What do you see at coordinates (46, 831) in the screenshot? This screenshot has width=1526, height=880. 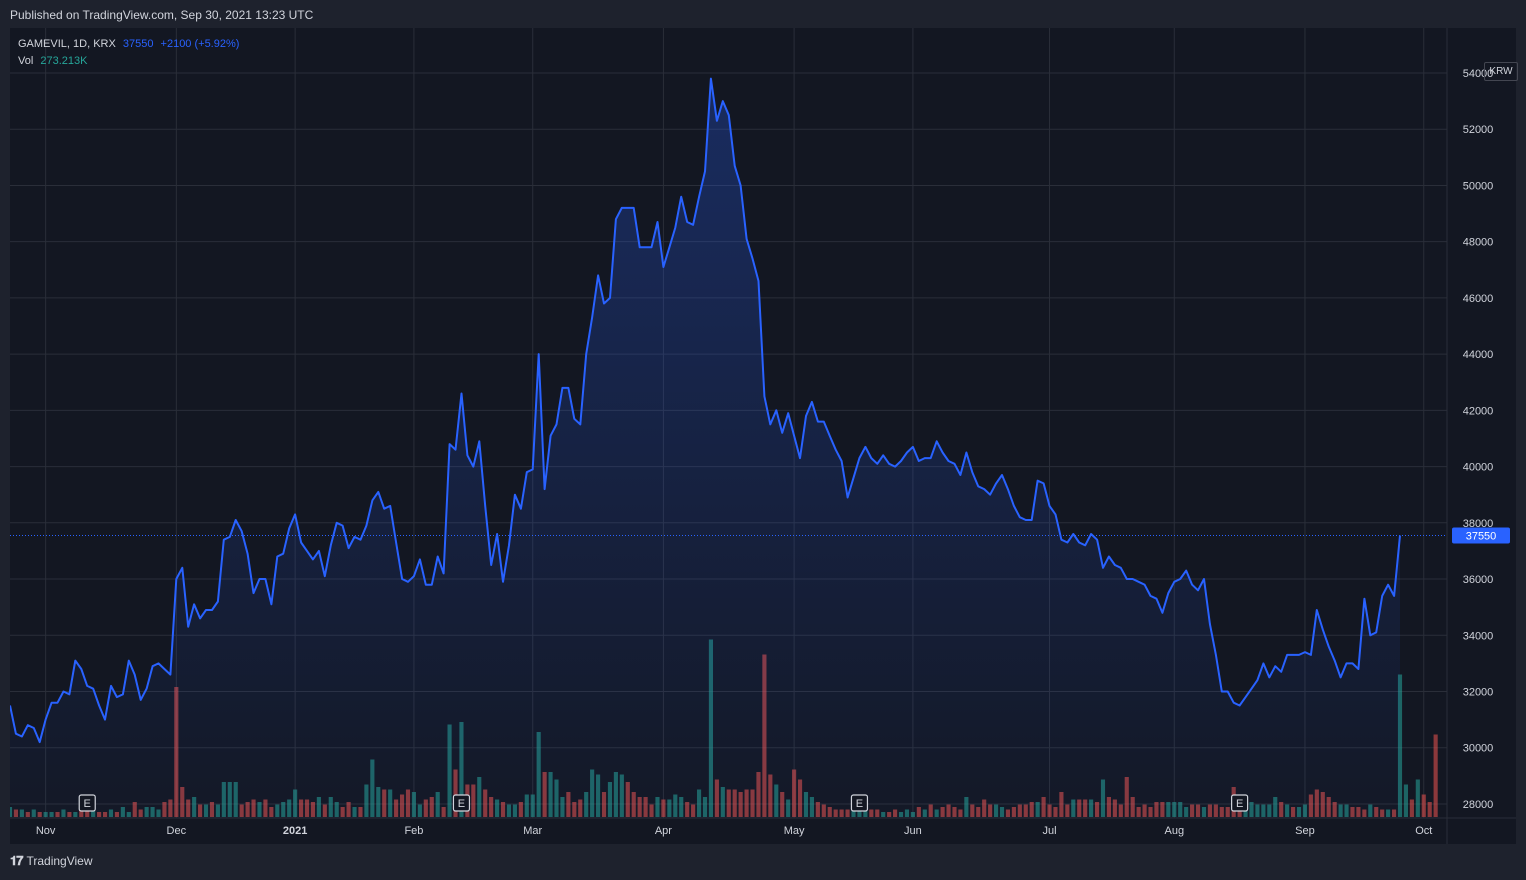 I see `time-axis-label: Nov` at bounding box center [46, 831].